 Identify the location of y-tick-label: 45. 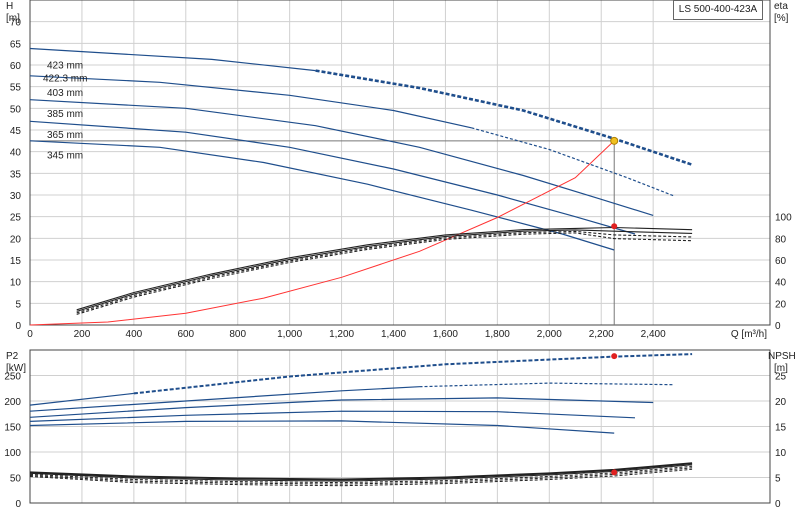
(16, 131).